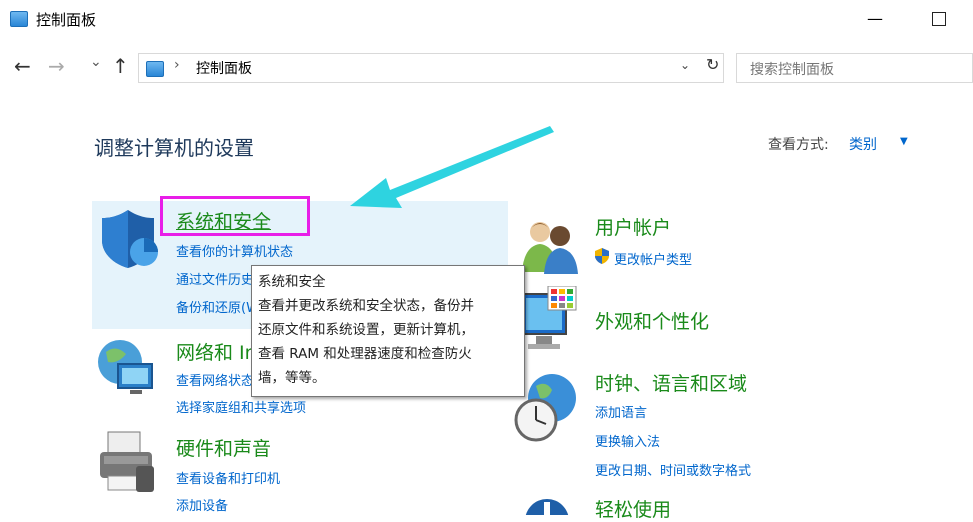 The image size is (973, 522). Describe the element at coordinates (671, 382) in the screenshot. I see `category-clock-region: 时钟、语言和区域` at that location.